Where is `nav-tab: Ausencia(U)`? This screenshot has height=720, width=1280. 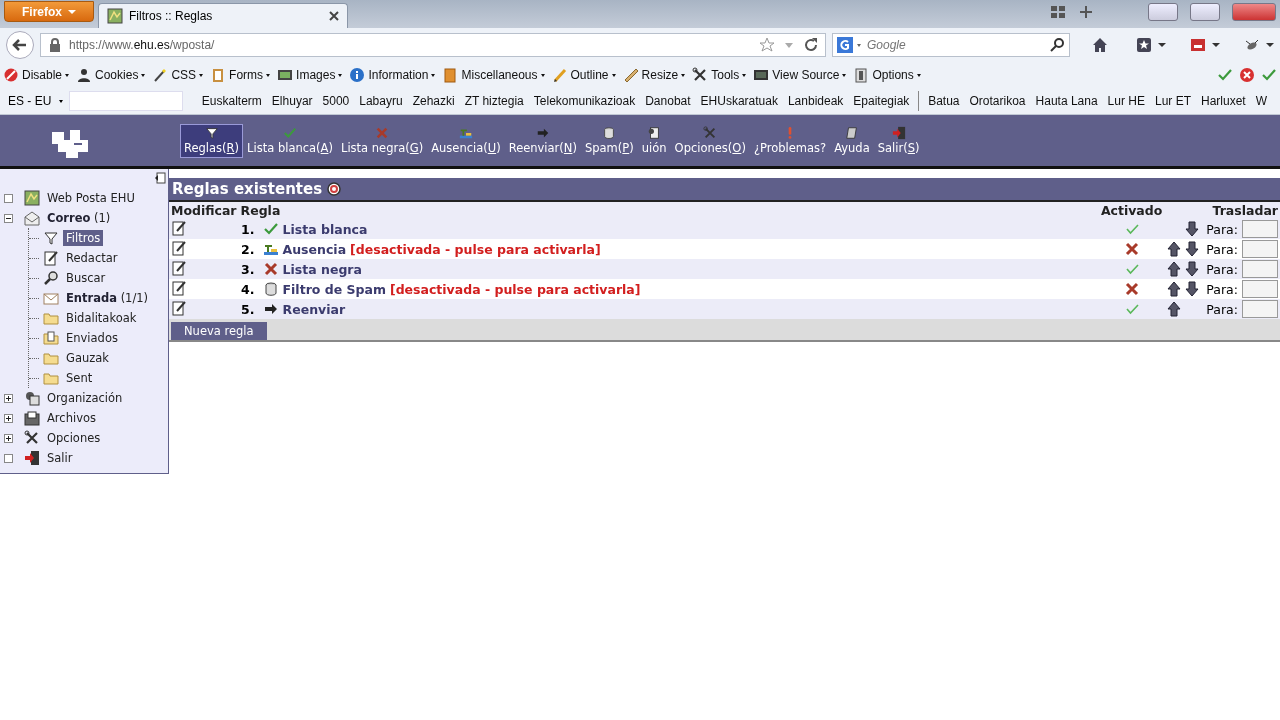
nav-tab: Ausencia(U) is located at coordinates (466, 140).